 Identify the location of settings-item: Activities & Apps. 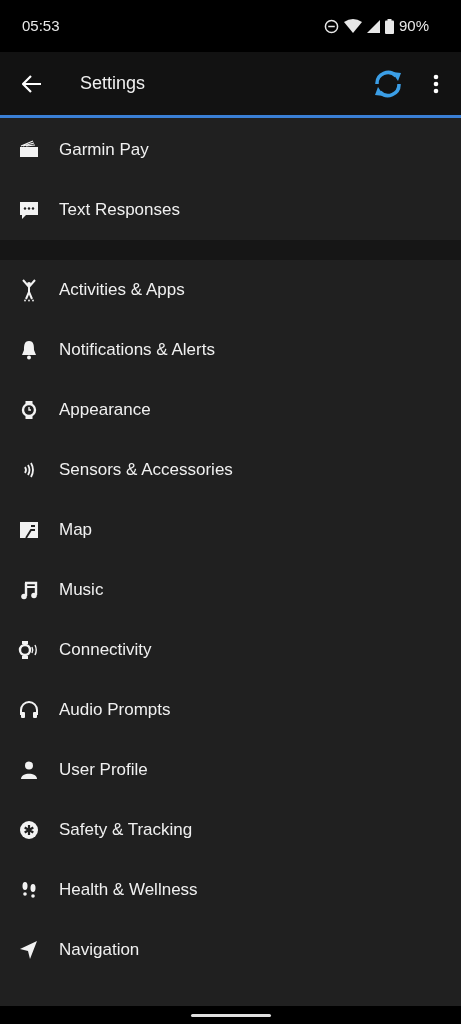
(230, 290).